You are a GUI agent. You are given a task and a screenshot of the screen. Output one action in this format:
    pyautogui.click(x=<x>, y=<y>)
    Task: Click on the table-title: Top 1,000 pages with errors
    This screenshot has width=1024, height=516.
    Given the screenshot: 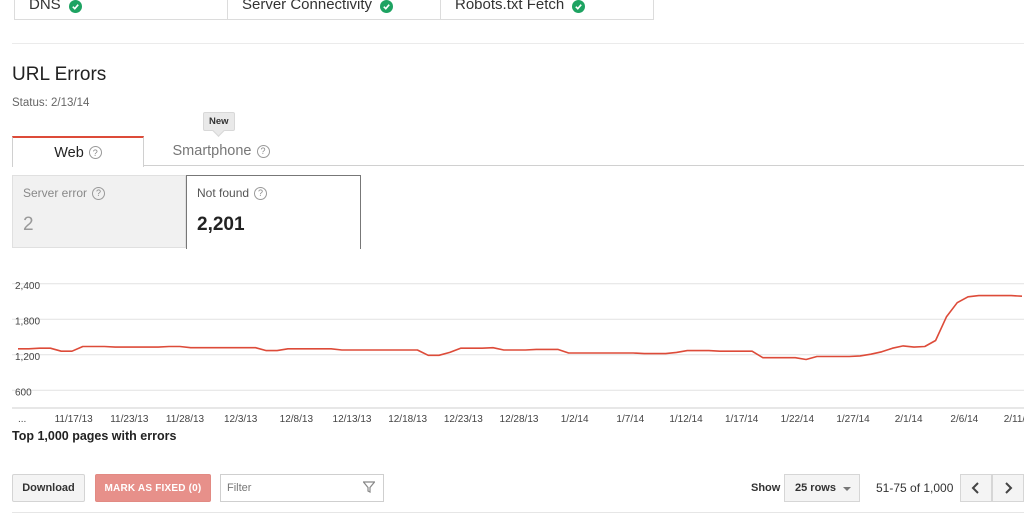 What is the action you would take?
    pyautogui.click(x=94, y=436)
    